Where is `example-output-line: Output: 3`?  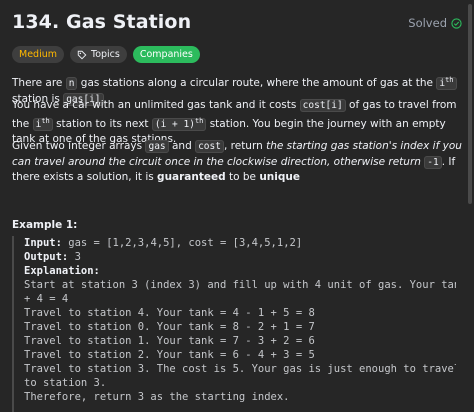 example-output-line: Output: 3 is located at coordinates (240, 257).